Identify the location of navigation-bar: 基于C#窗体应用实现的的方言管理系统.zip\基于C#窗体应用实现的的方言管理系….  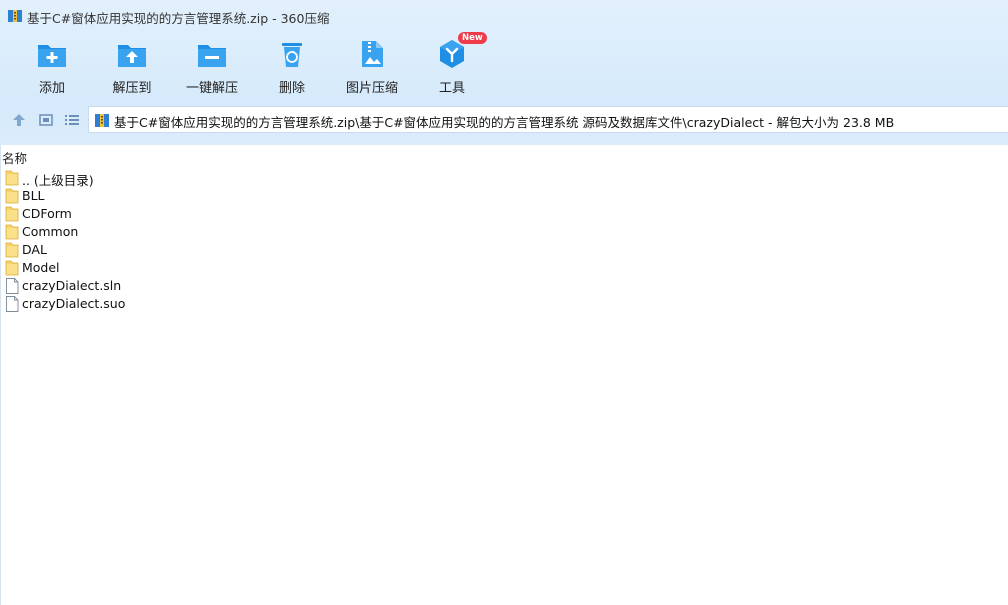
(504, 120).